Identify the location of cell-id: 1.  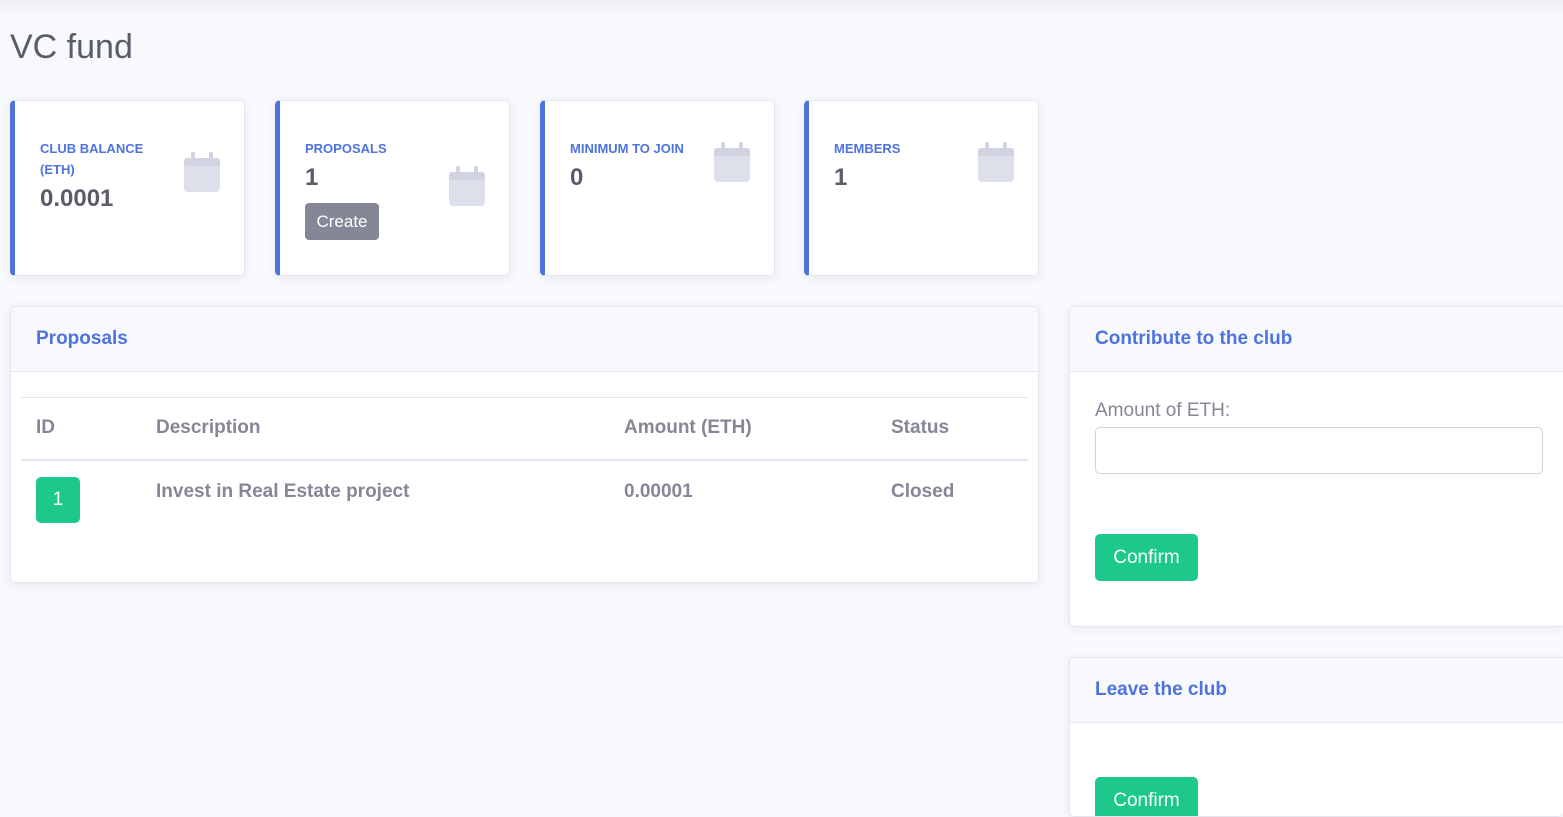
(81, 500).